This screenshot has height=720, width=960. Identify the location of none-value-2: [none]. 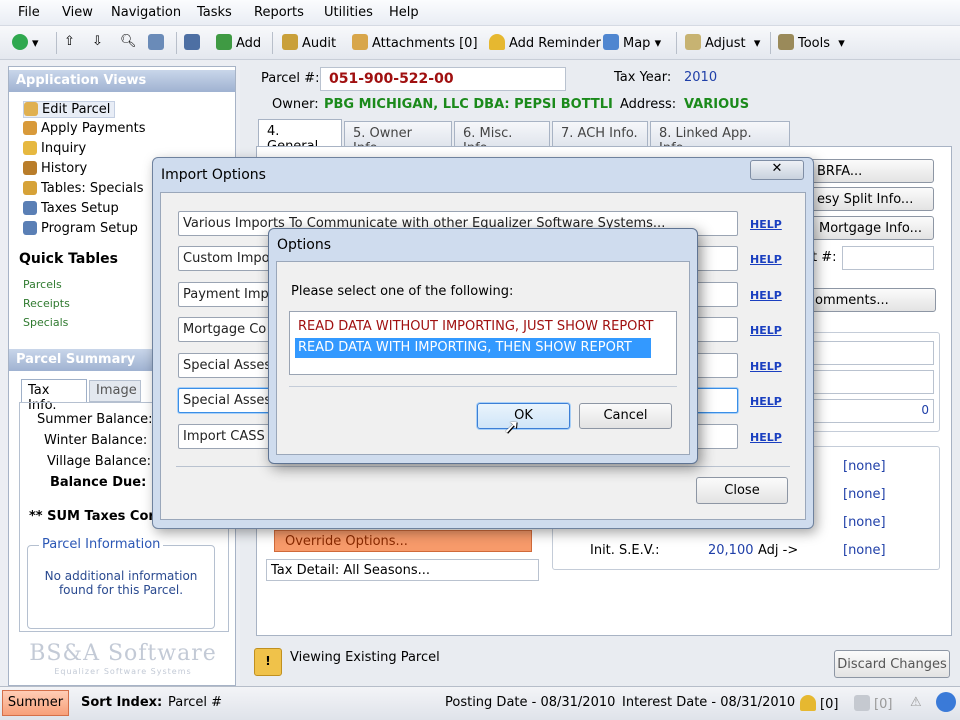
(864, 494).